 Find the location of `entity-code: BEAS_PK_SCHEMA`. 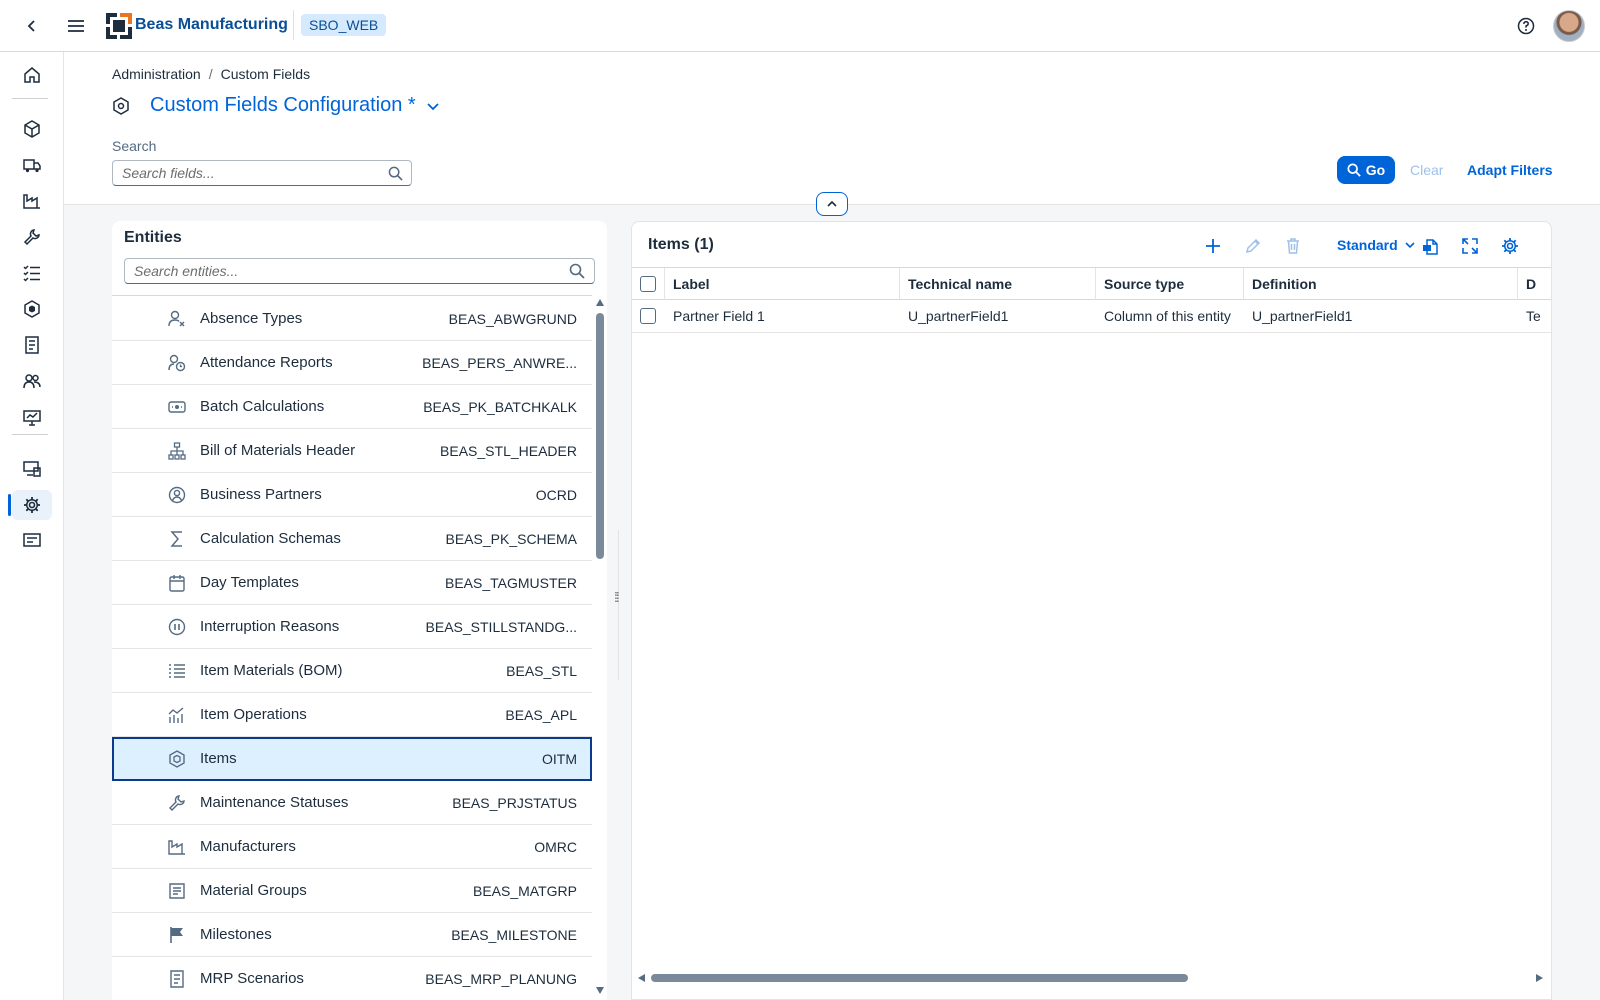

entity-code: BEAS_PK_SCHEMA is located at coordinates (511, 538).